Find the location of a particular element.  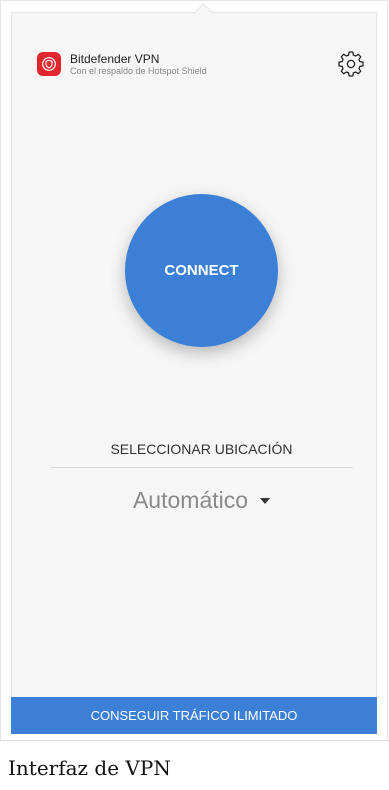

gear-icon is located at coordinates (351, 64).